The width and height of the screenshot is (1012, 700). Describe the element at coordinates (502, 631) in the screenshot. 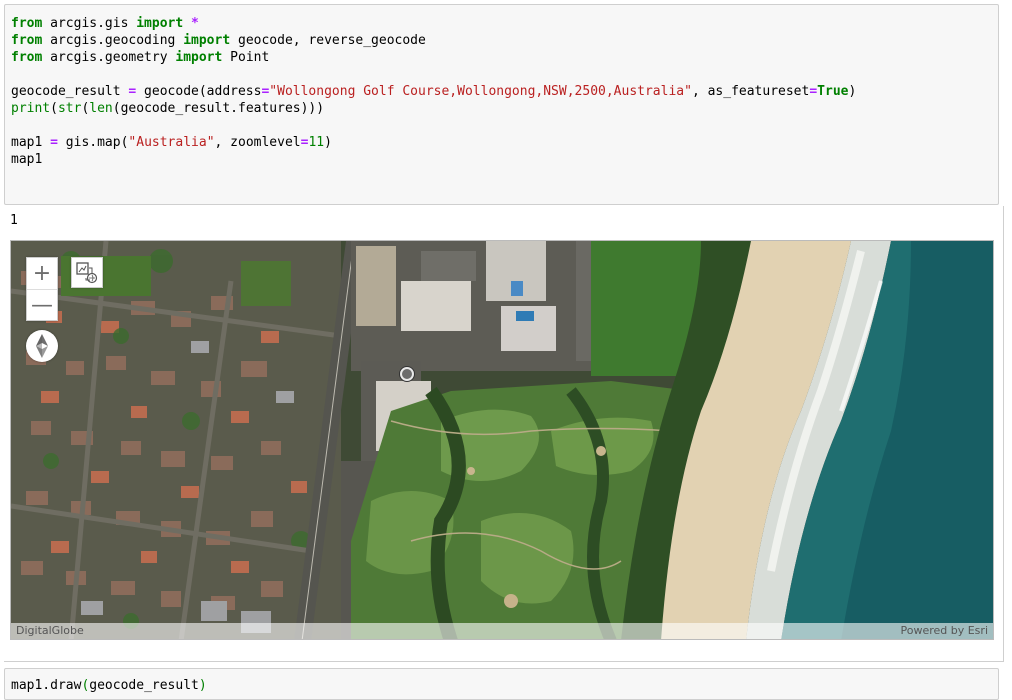

I see `map-attribution: DigitalGlobe Powered by Esri` at that location.